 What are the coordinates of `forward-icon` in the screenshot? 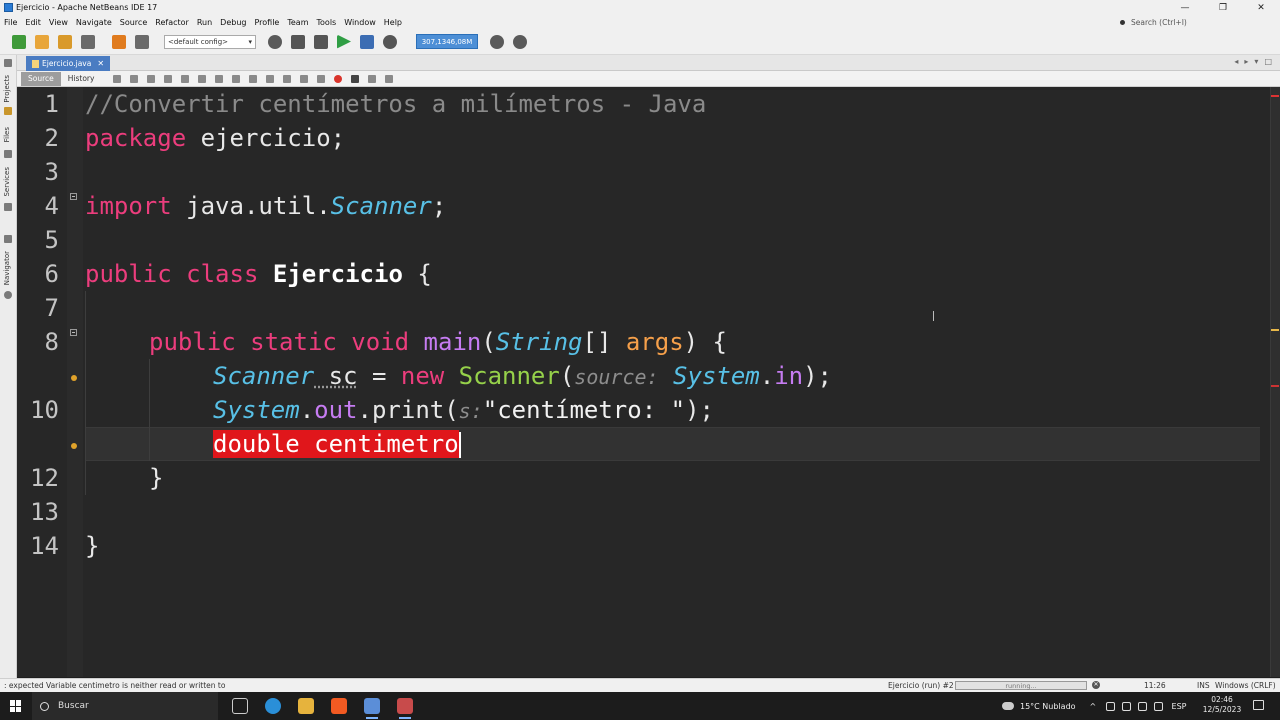 It's located at (151, 78).